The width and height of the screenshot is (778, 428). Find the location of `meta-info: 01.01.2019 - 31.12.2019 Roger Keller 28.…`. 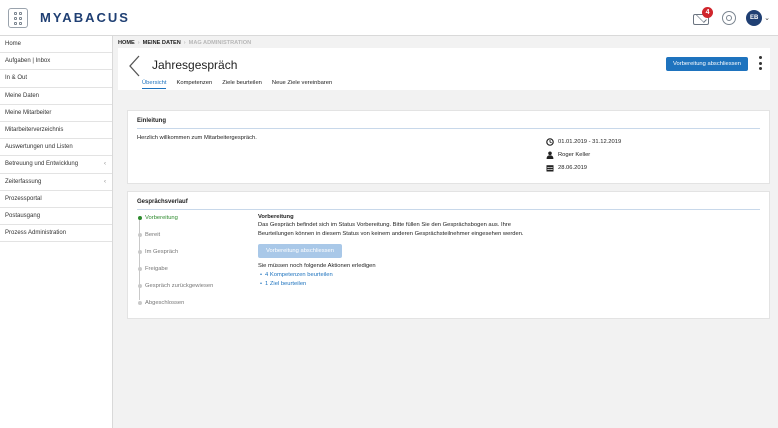

meta-info: 01.01.2019 - 31.12.2019 Roger Keller 28.… is located at coordinates (583, 154).